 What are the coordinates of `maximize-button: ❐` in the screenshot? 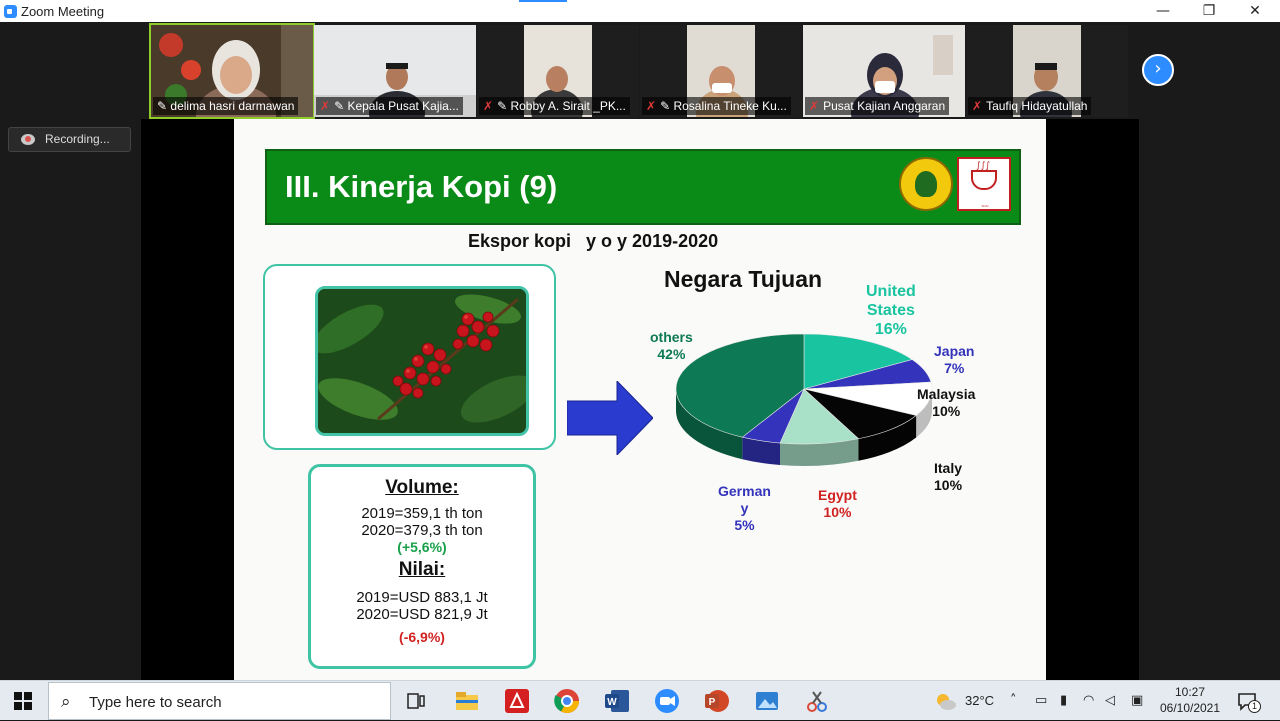 It's located at (1209, 11).